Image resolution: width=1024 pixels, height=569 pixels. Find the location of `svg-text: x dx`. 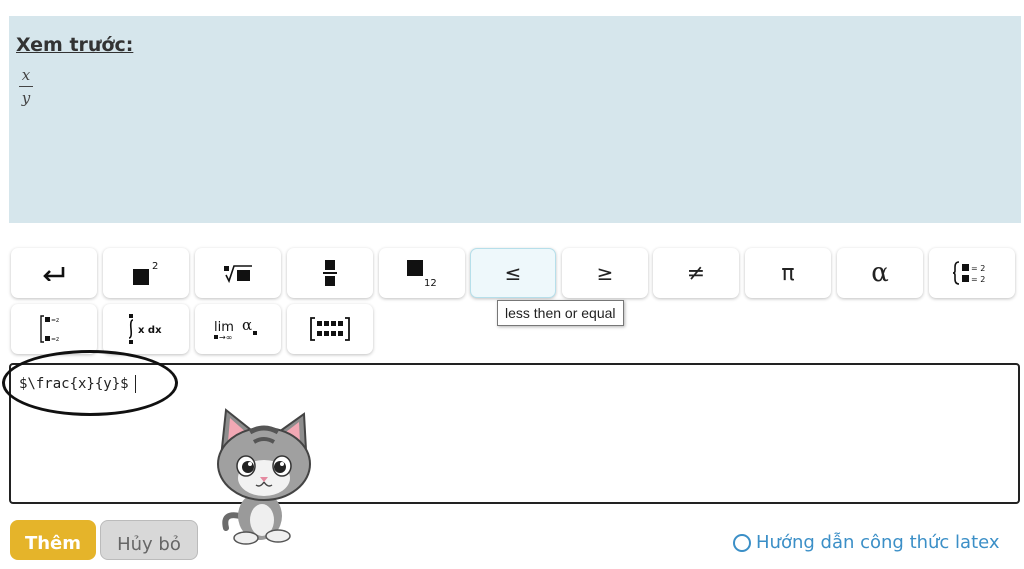

svg-text: x dx is located at coordinates (150, 330).